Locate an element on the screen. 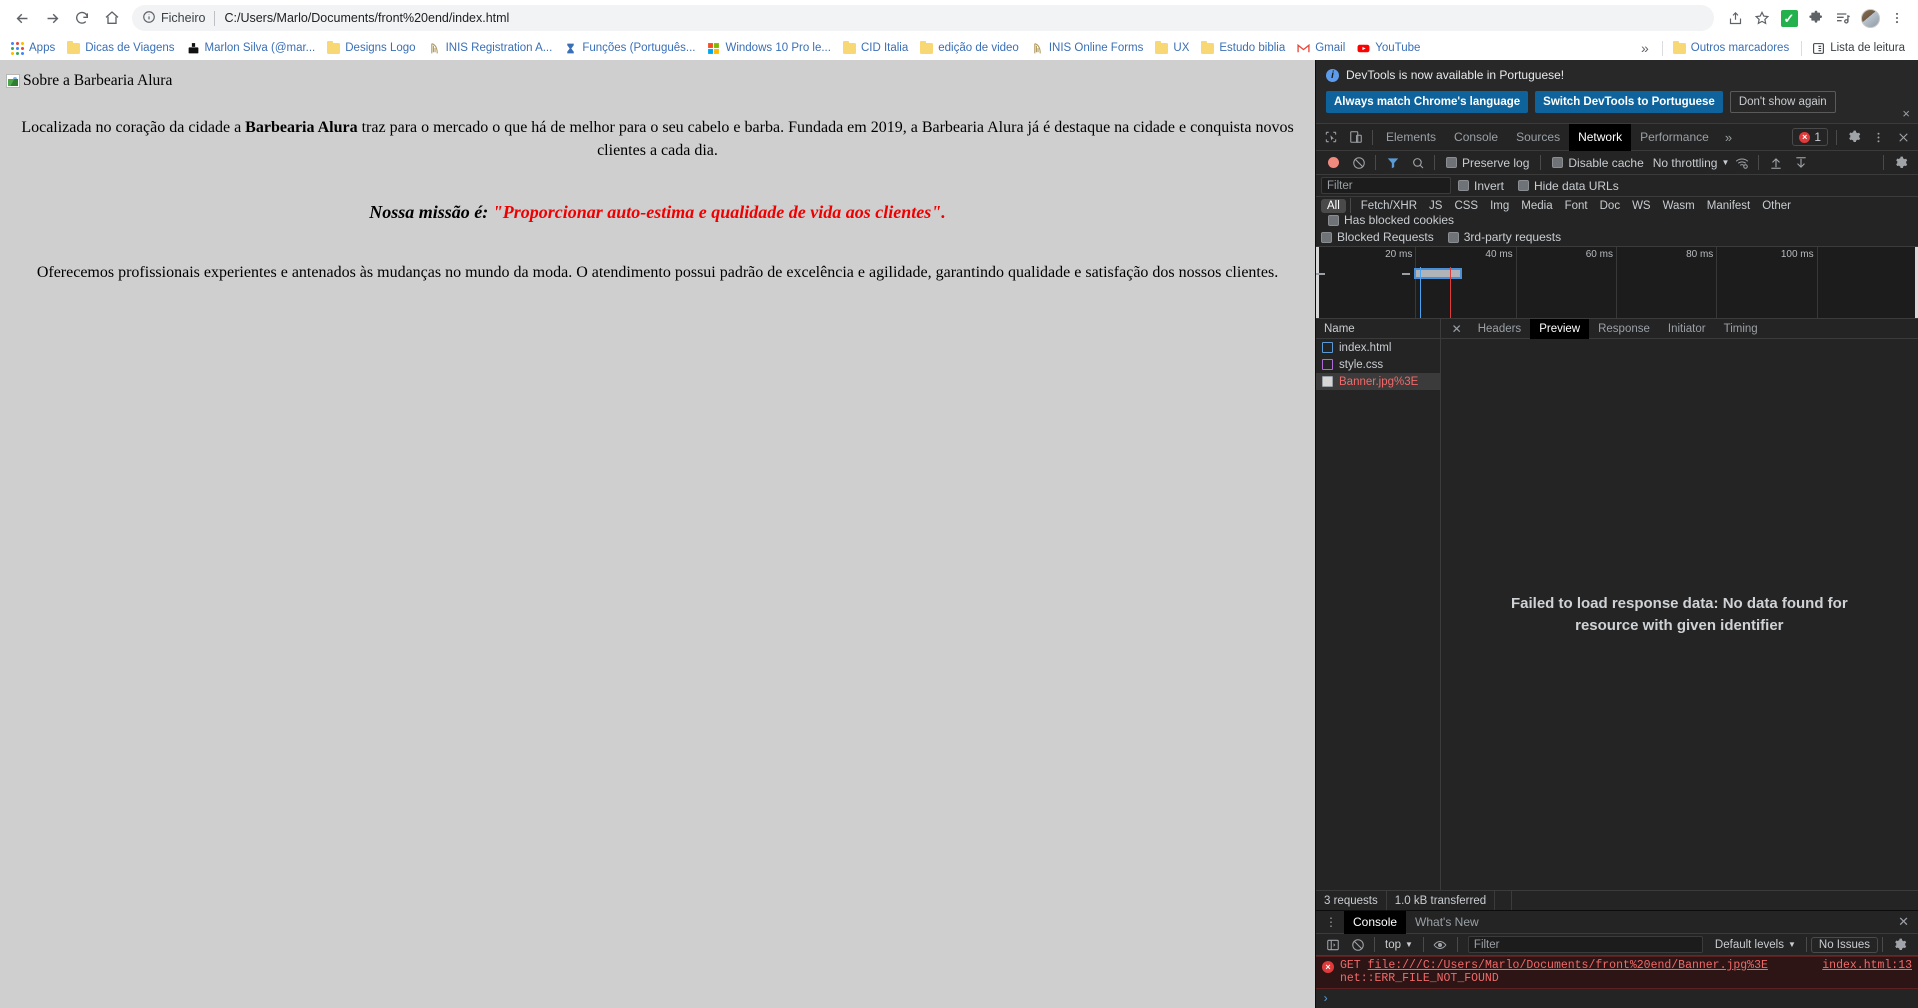  detail-tab-preview: Preview is located at coordinates (1560, 328).